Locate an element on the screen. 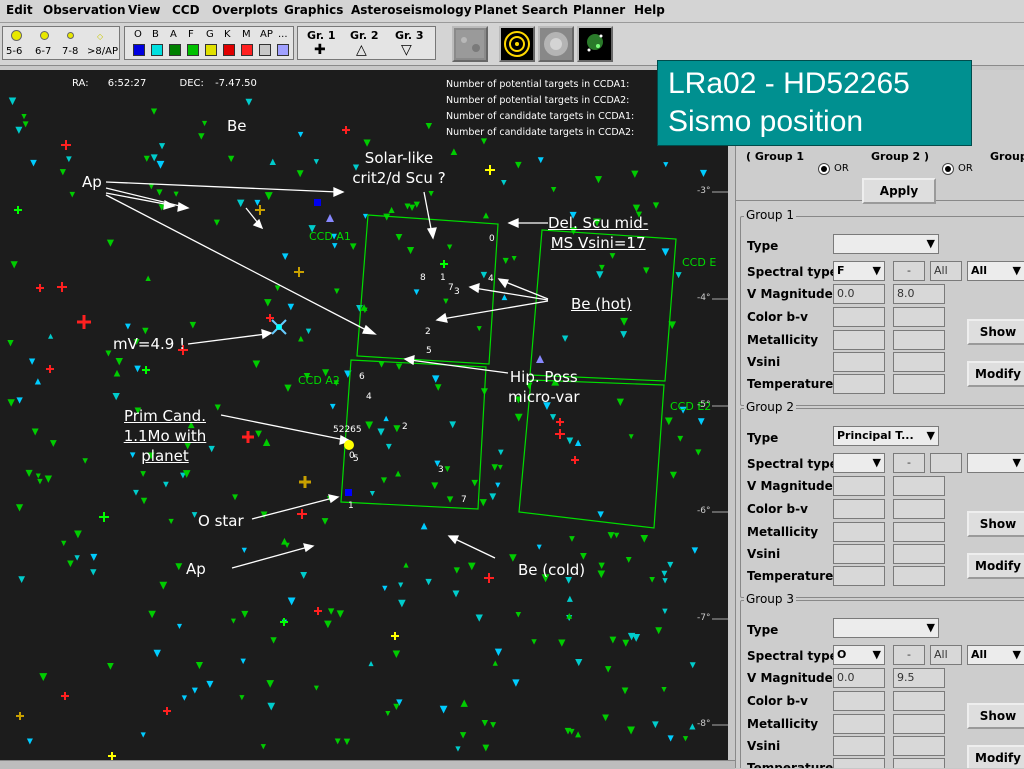  vmag-min-field is located at coordinates (859, 486).